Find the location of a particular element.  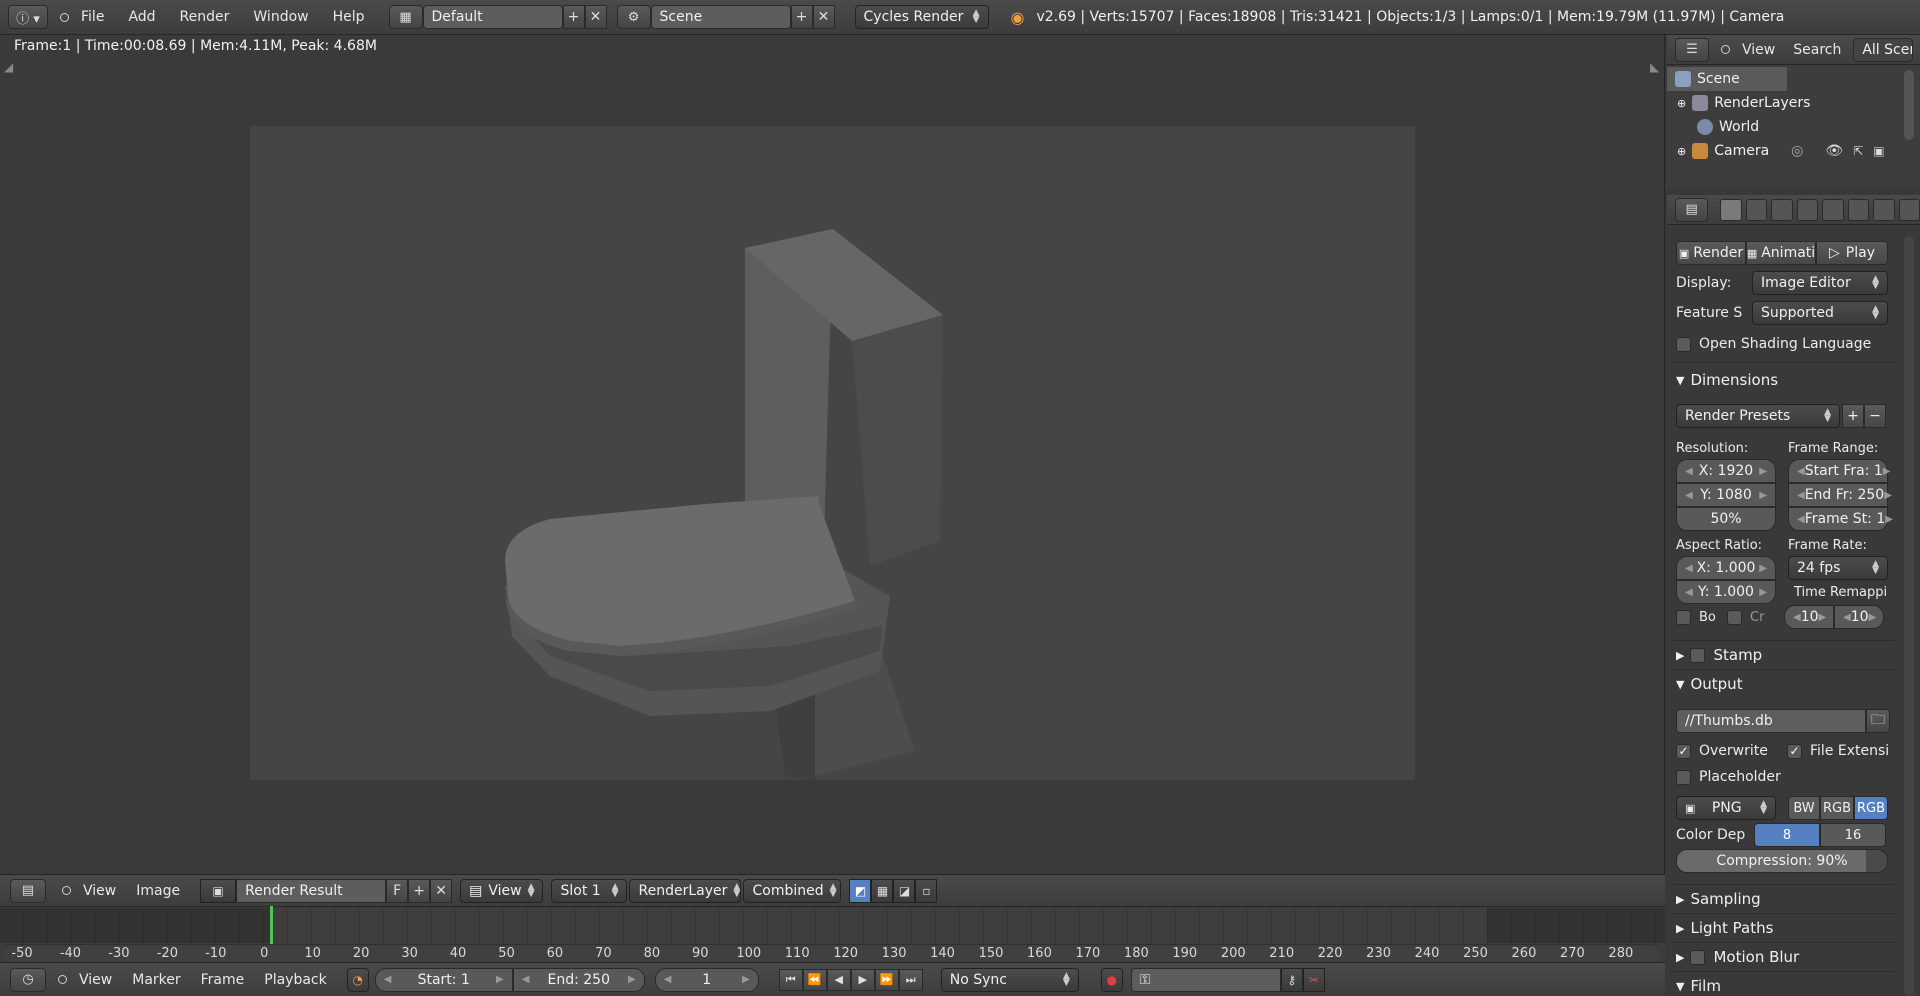

frame-rate-dropdown: 24 fps ▲ ▼ is located at coordinates (1838, 568).